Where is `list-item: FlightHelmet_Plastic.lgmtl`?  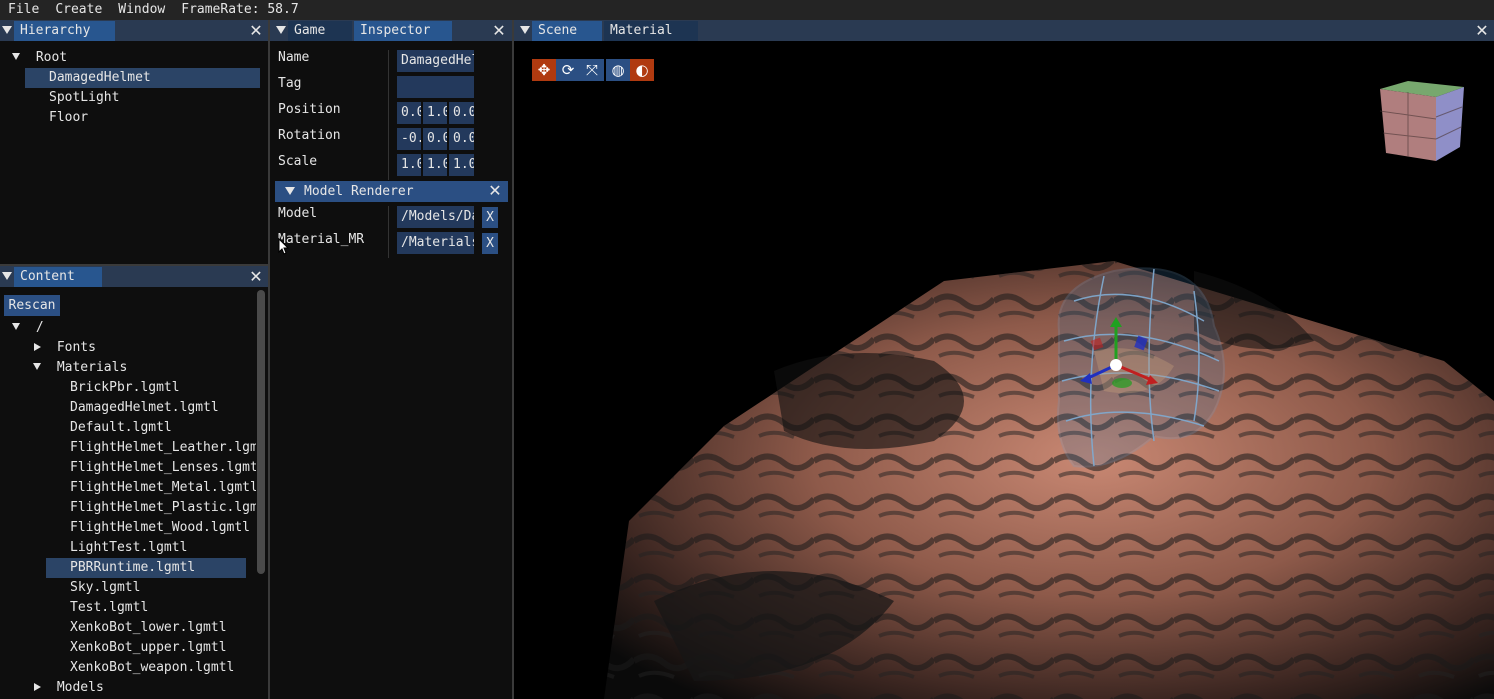 list-item: FlightHelmet_Plastic.lgmtl is located at coordinates (163, 508).